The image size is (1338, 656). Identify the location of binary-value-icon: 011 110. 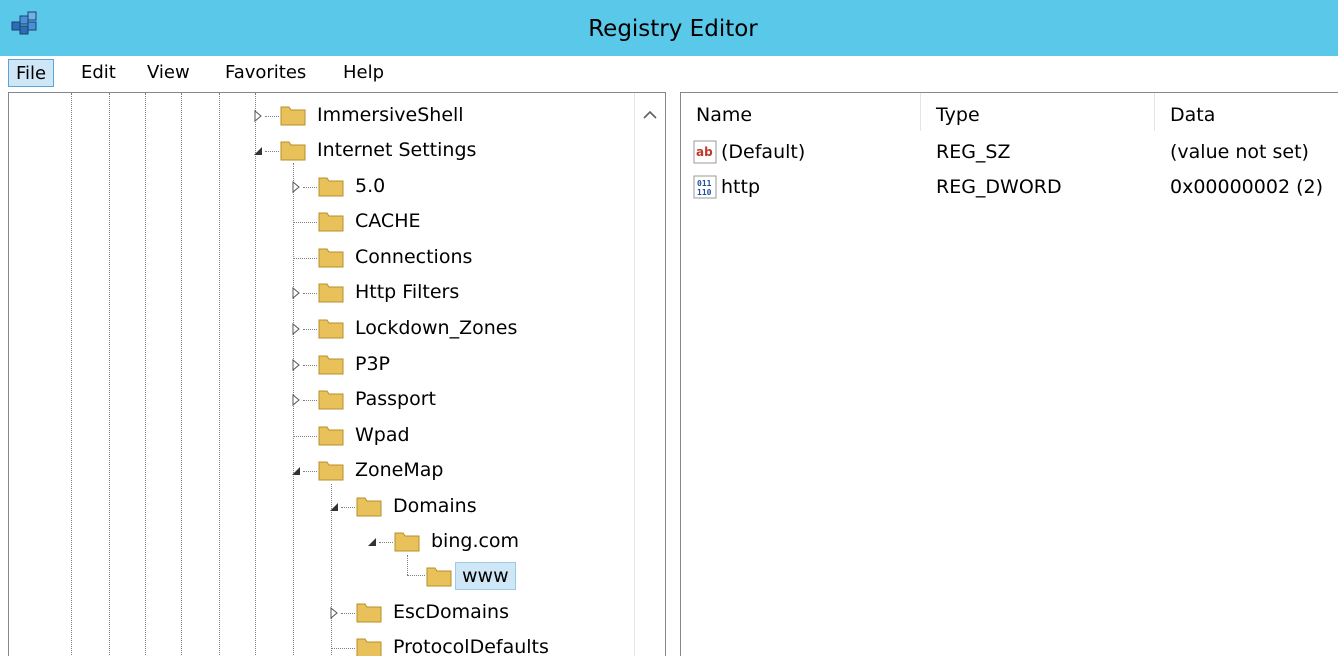
(705, 187).